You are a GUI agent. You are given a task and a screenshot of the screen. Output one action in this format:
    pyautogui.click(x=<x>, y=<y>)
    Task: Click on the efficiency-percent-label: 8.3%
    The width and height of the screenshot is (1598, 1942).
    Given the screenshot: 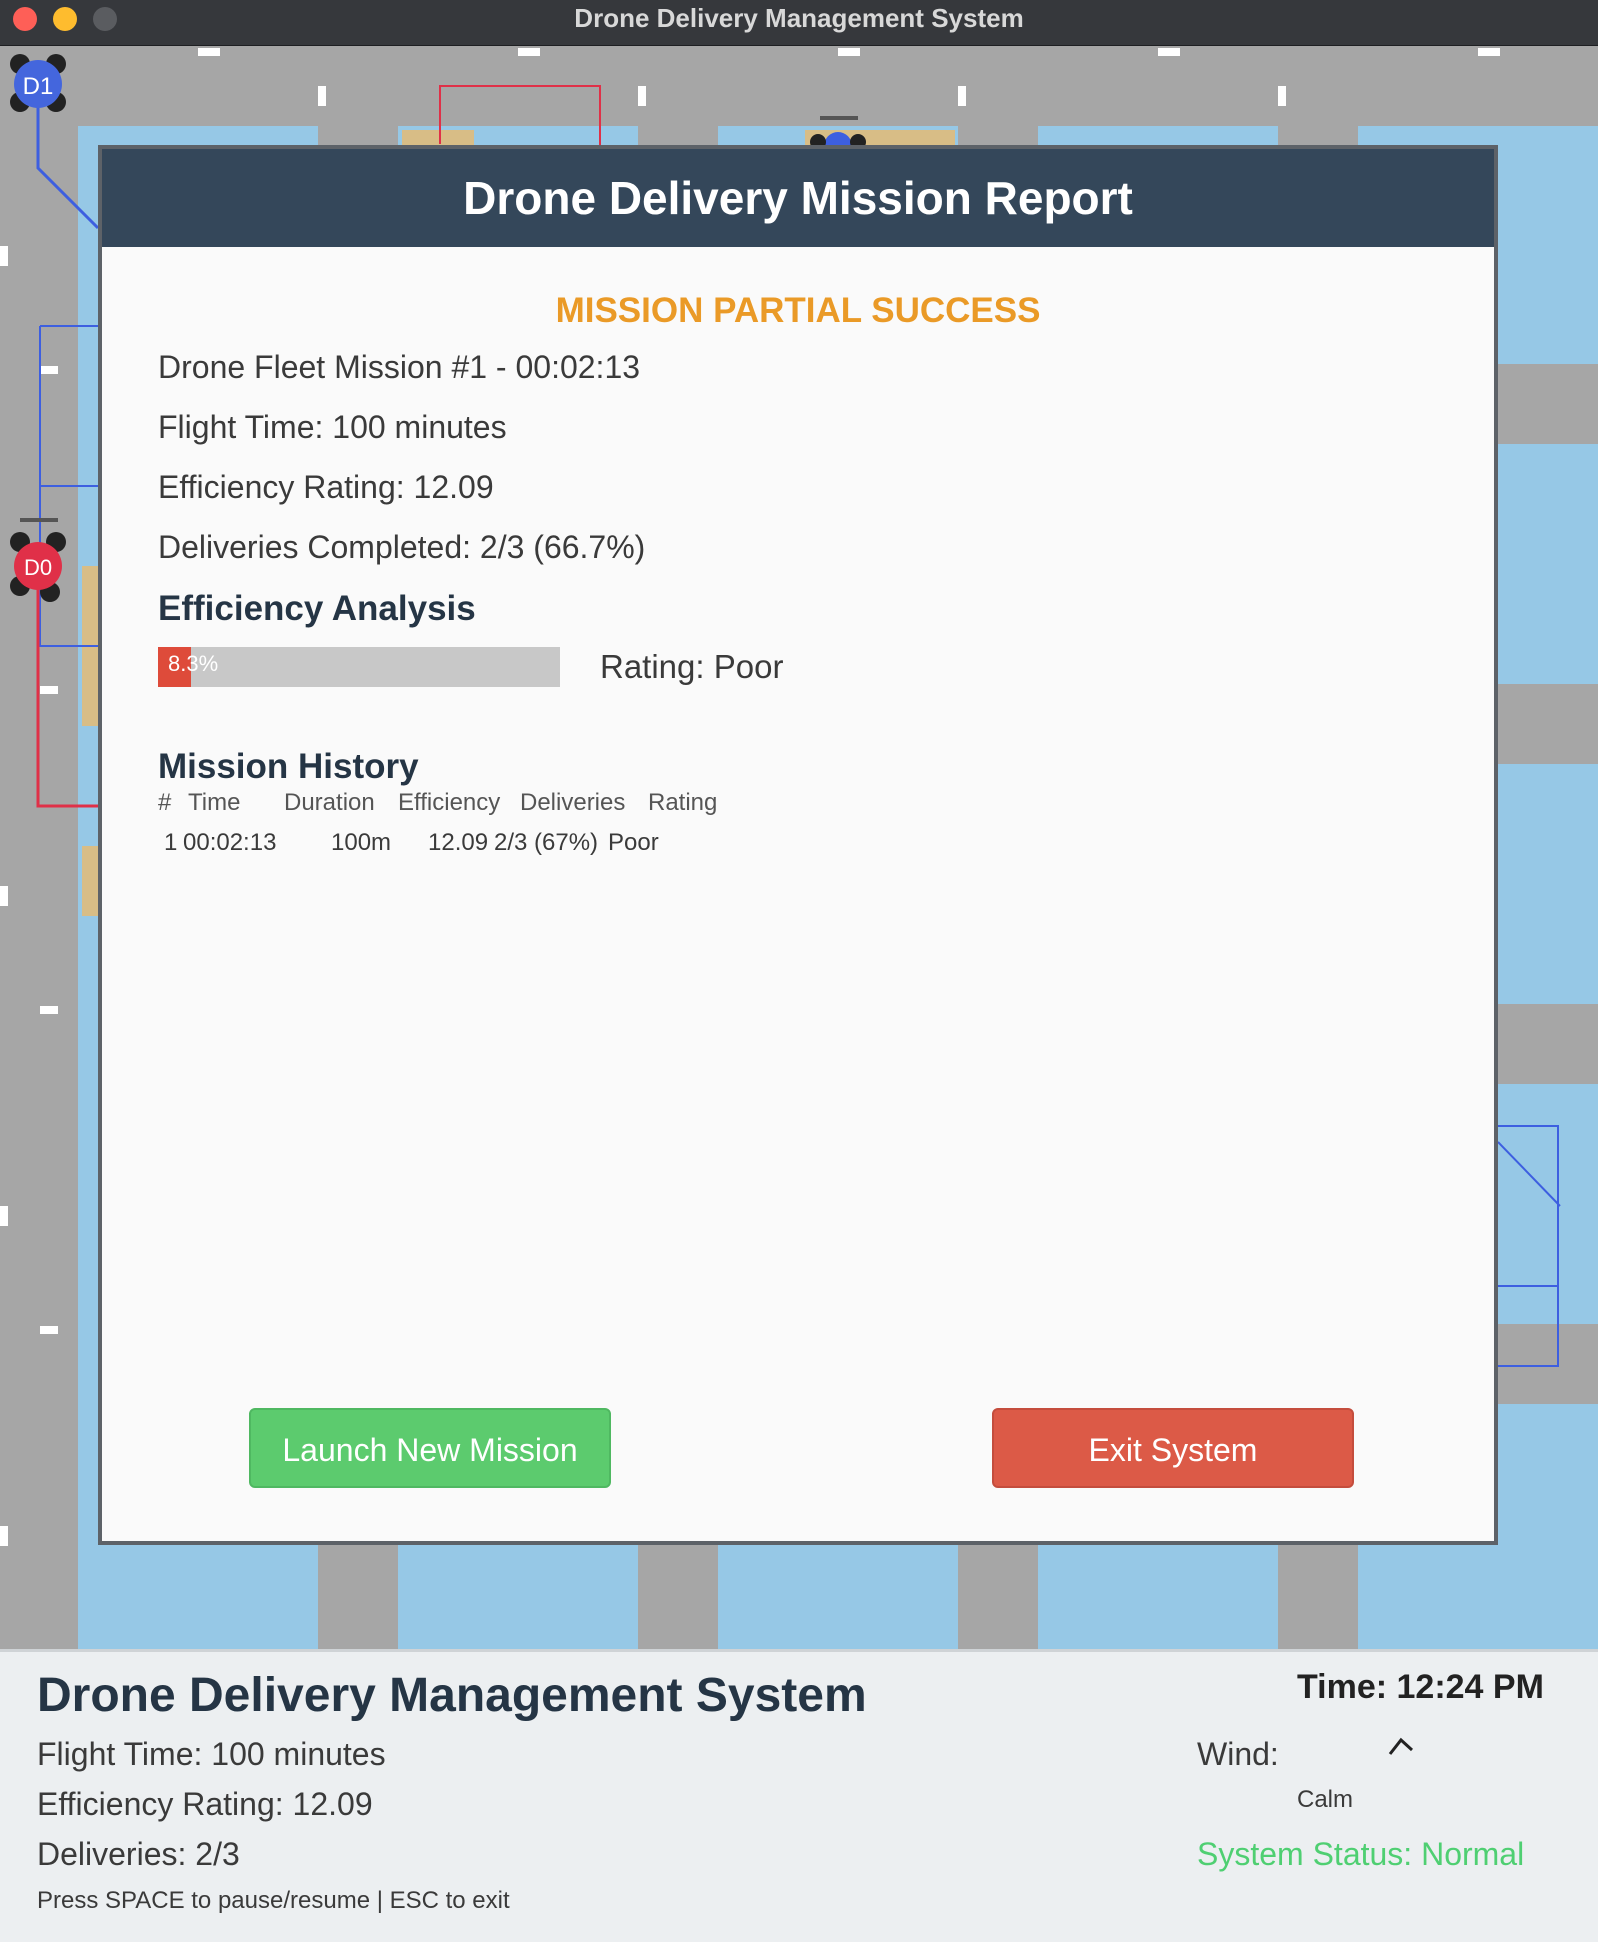 What is the action you would take?
    pyautogui.click(x=193, y=663)
    